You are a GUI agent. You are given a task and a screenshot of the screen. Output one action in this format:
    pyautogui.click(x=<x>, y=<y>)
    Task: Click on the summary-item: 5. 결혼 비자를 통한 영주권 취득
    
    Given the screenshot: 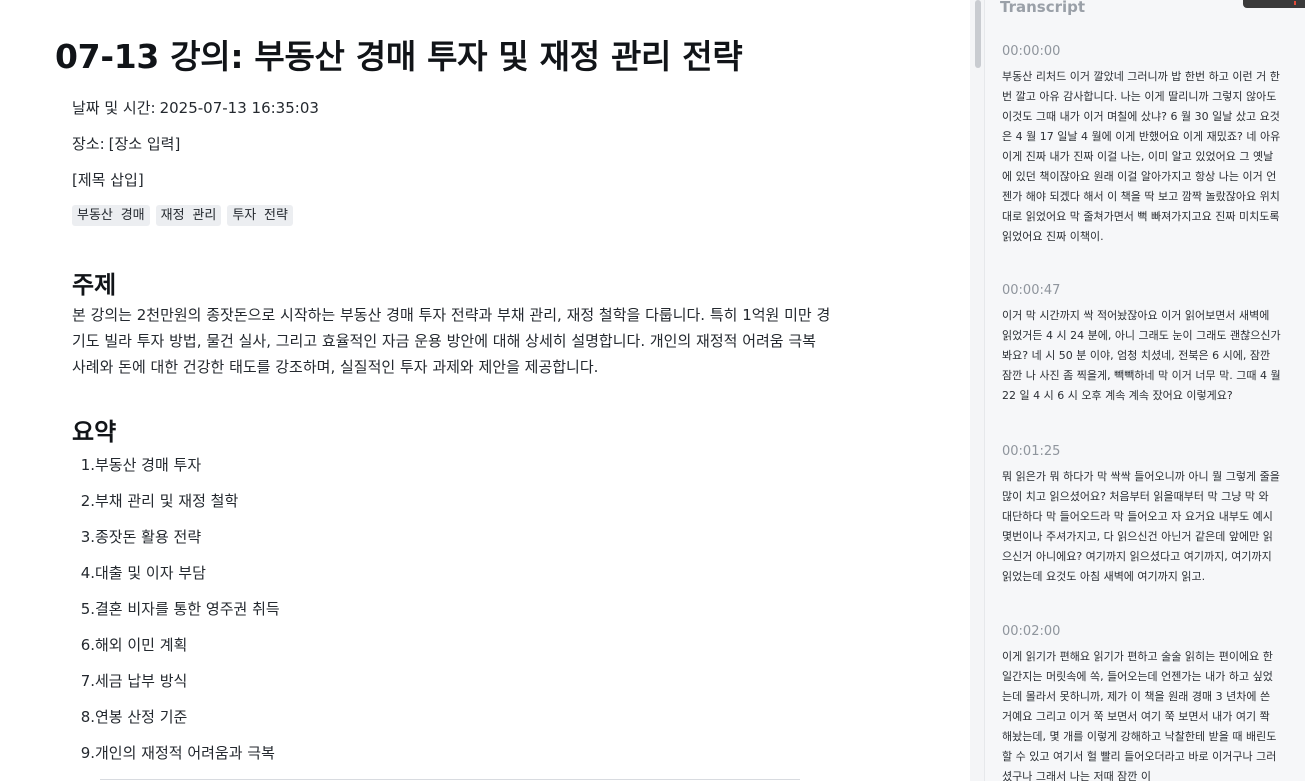 What is the action you would take?
    pyautogui.click(x=180, y=609)
    